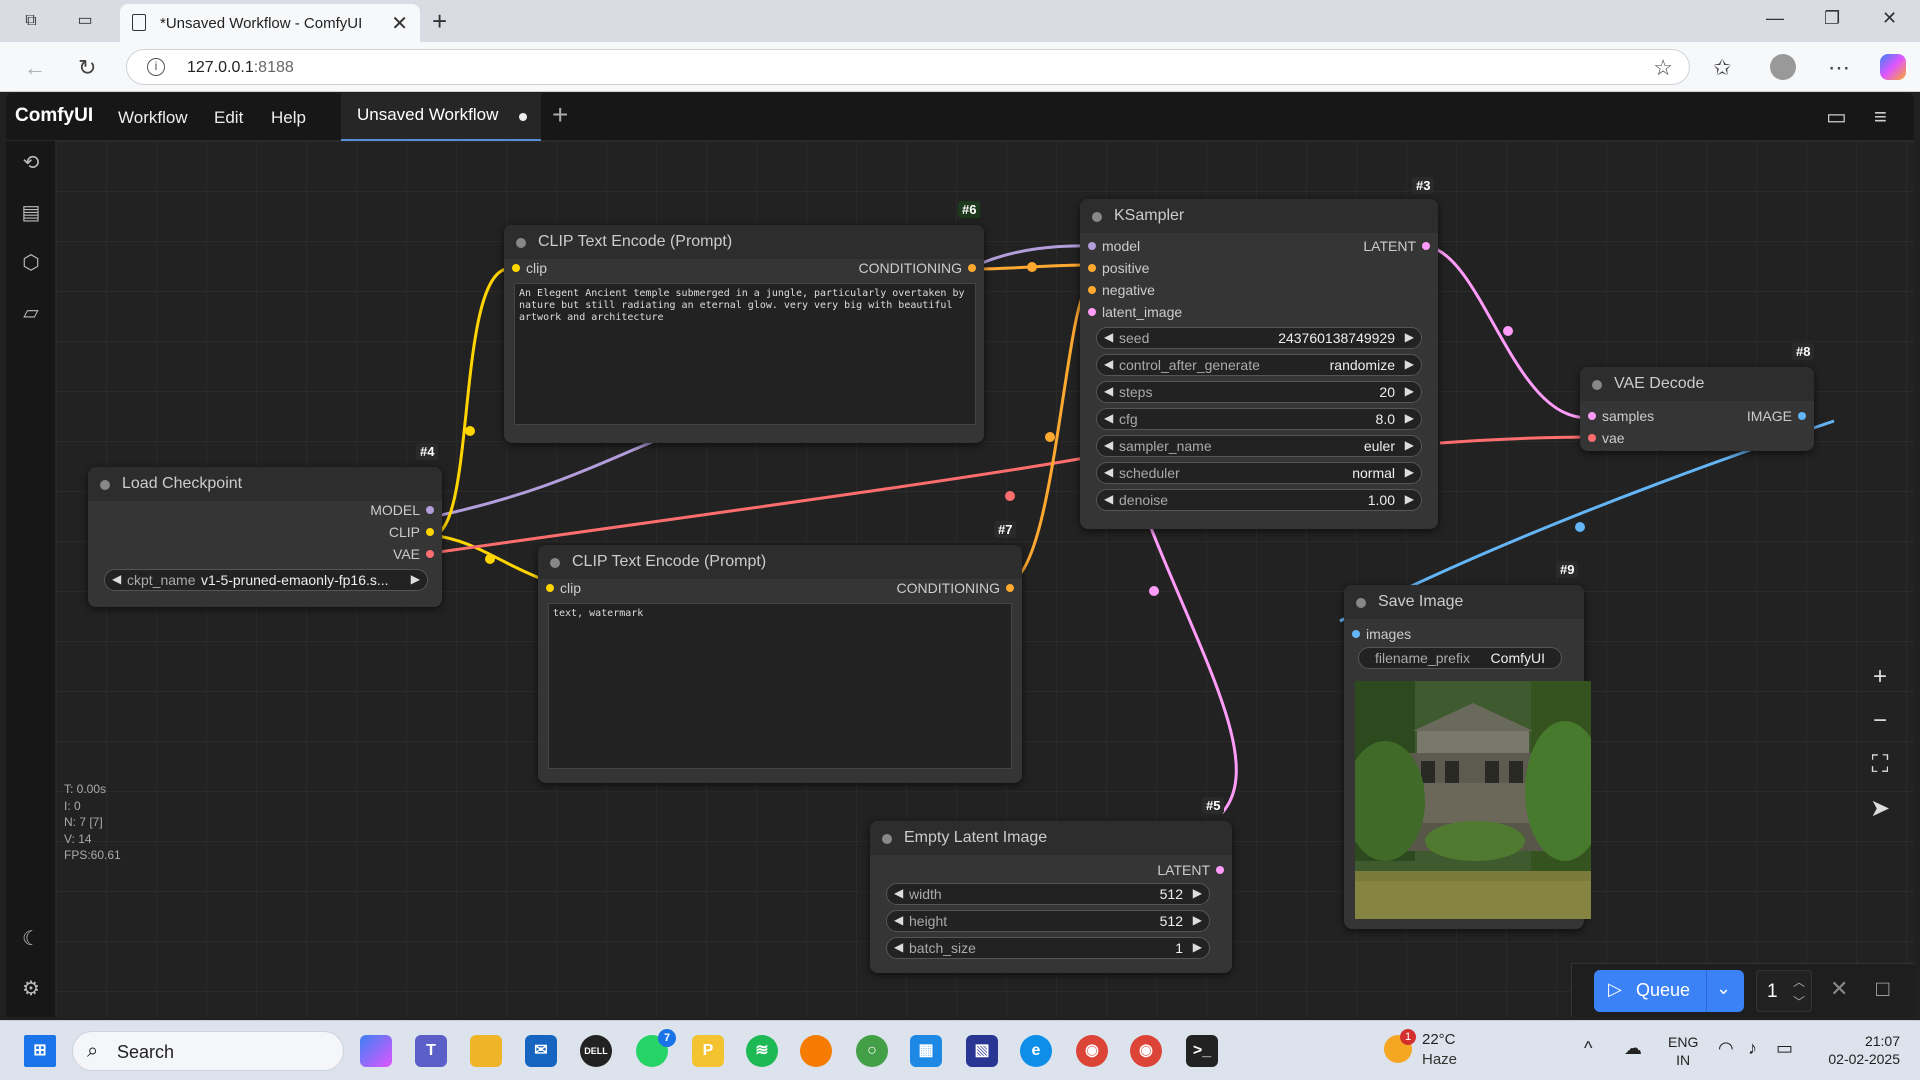 This screenshot has width=1920, height=1080. I want to click on copilot-icon, so click(1893, 67).